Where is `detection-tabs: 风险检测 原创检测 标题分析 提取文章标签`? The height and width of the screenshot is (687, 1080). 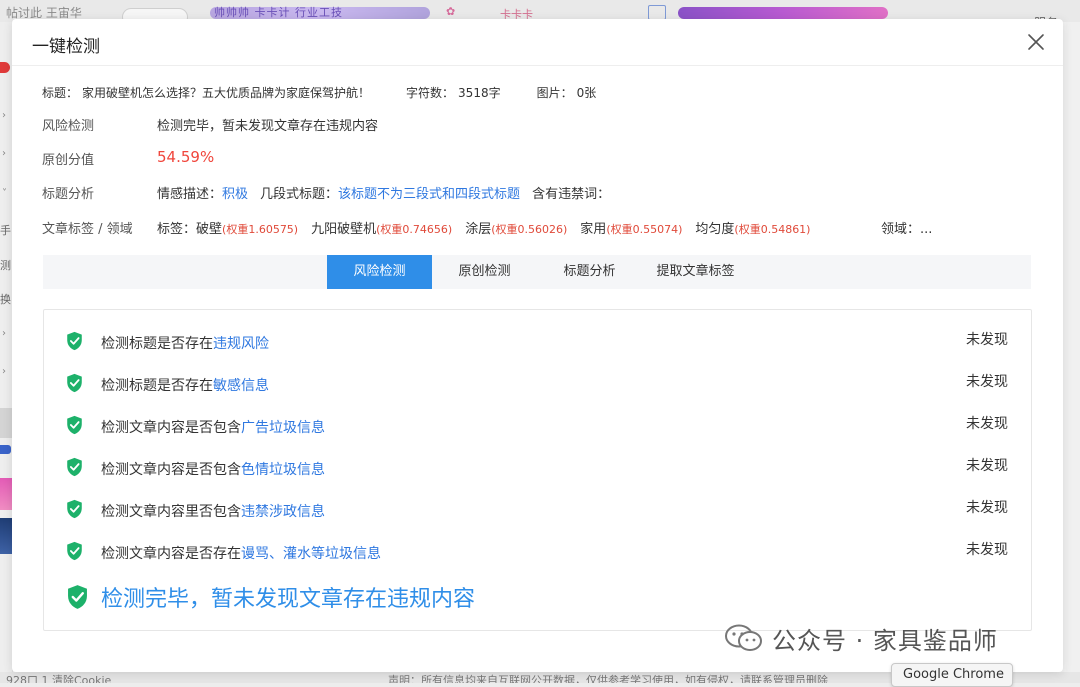 detection-tabs: 风险检测 原创检测 标题分析 提取文章标签 is located at coordinates (537, 272).